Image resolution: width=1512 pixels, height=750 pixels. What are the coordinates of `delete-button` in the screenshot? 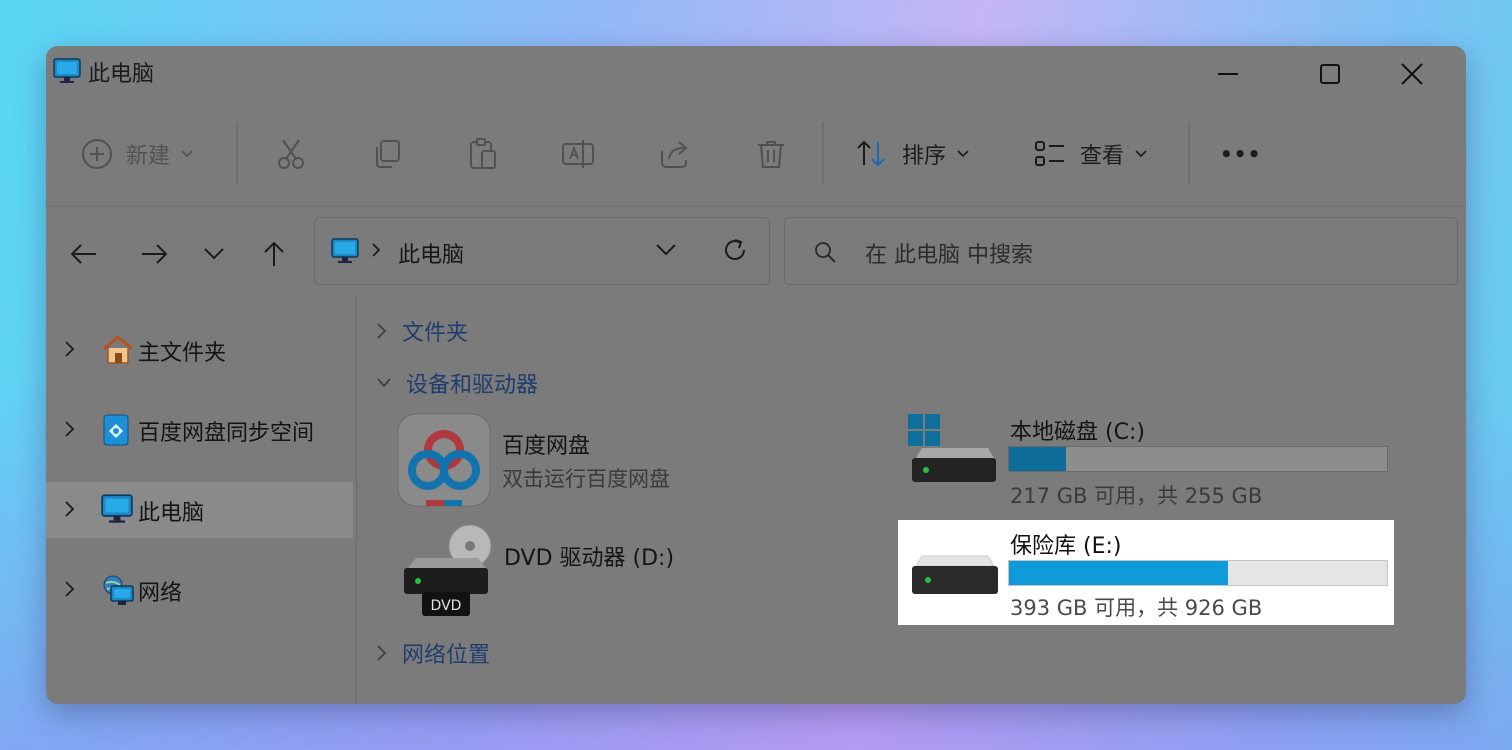 It's located at (771, 154).